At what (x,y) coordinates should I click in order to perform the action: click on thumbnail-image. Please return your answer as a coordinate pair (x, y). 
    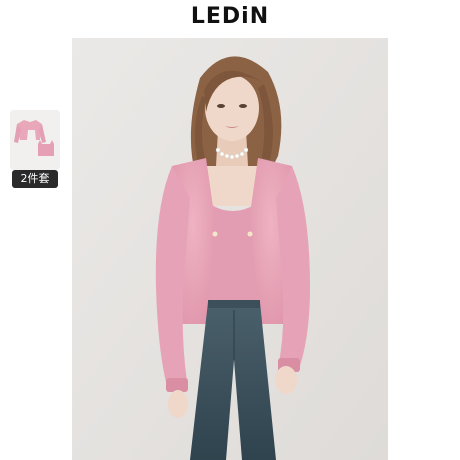
    Looking at the image, I should click on (35, 140).